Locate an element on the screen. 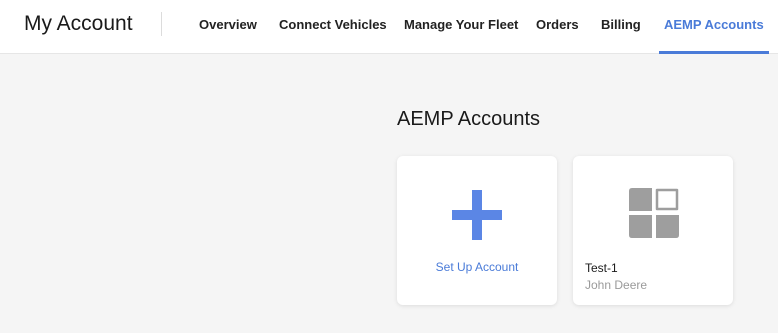 The image size is (778, 333). tiles-icon is located at coordinates (654, 213).